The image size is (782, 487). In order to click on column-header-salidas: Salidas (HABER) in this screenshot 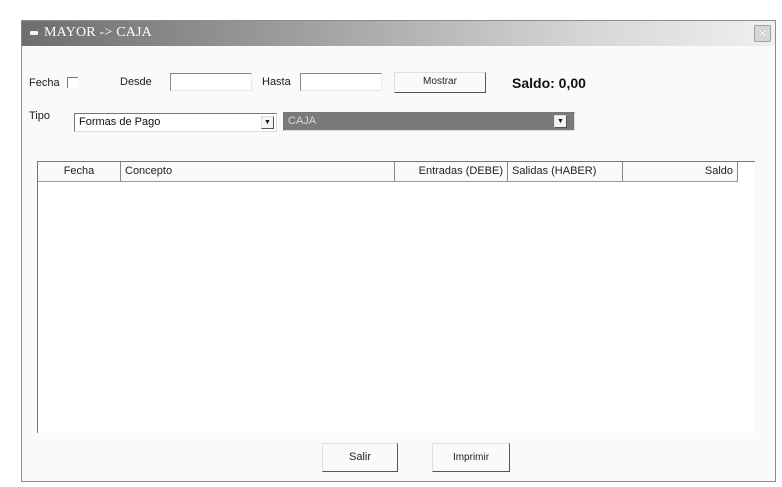, I will do `click(565, 171)`.